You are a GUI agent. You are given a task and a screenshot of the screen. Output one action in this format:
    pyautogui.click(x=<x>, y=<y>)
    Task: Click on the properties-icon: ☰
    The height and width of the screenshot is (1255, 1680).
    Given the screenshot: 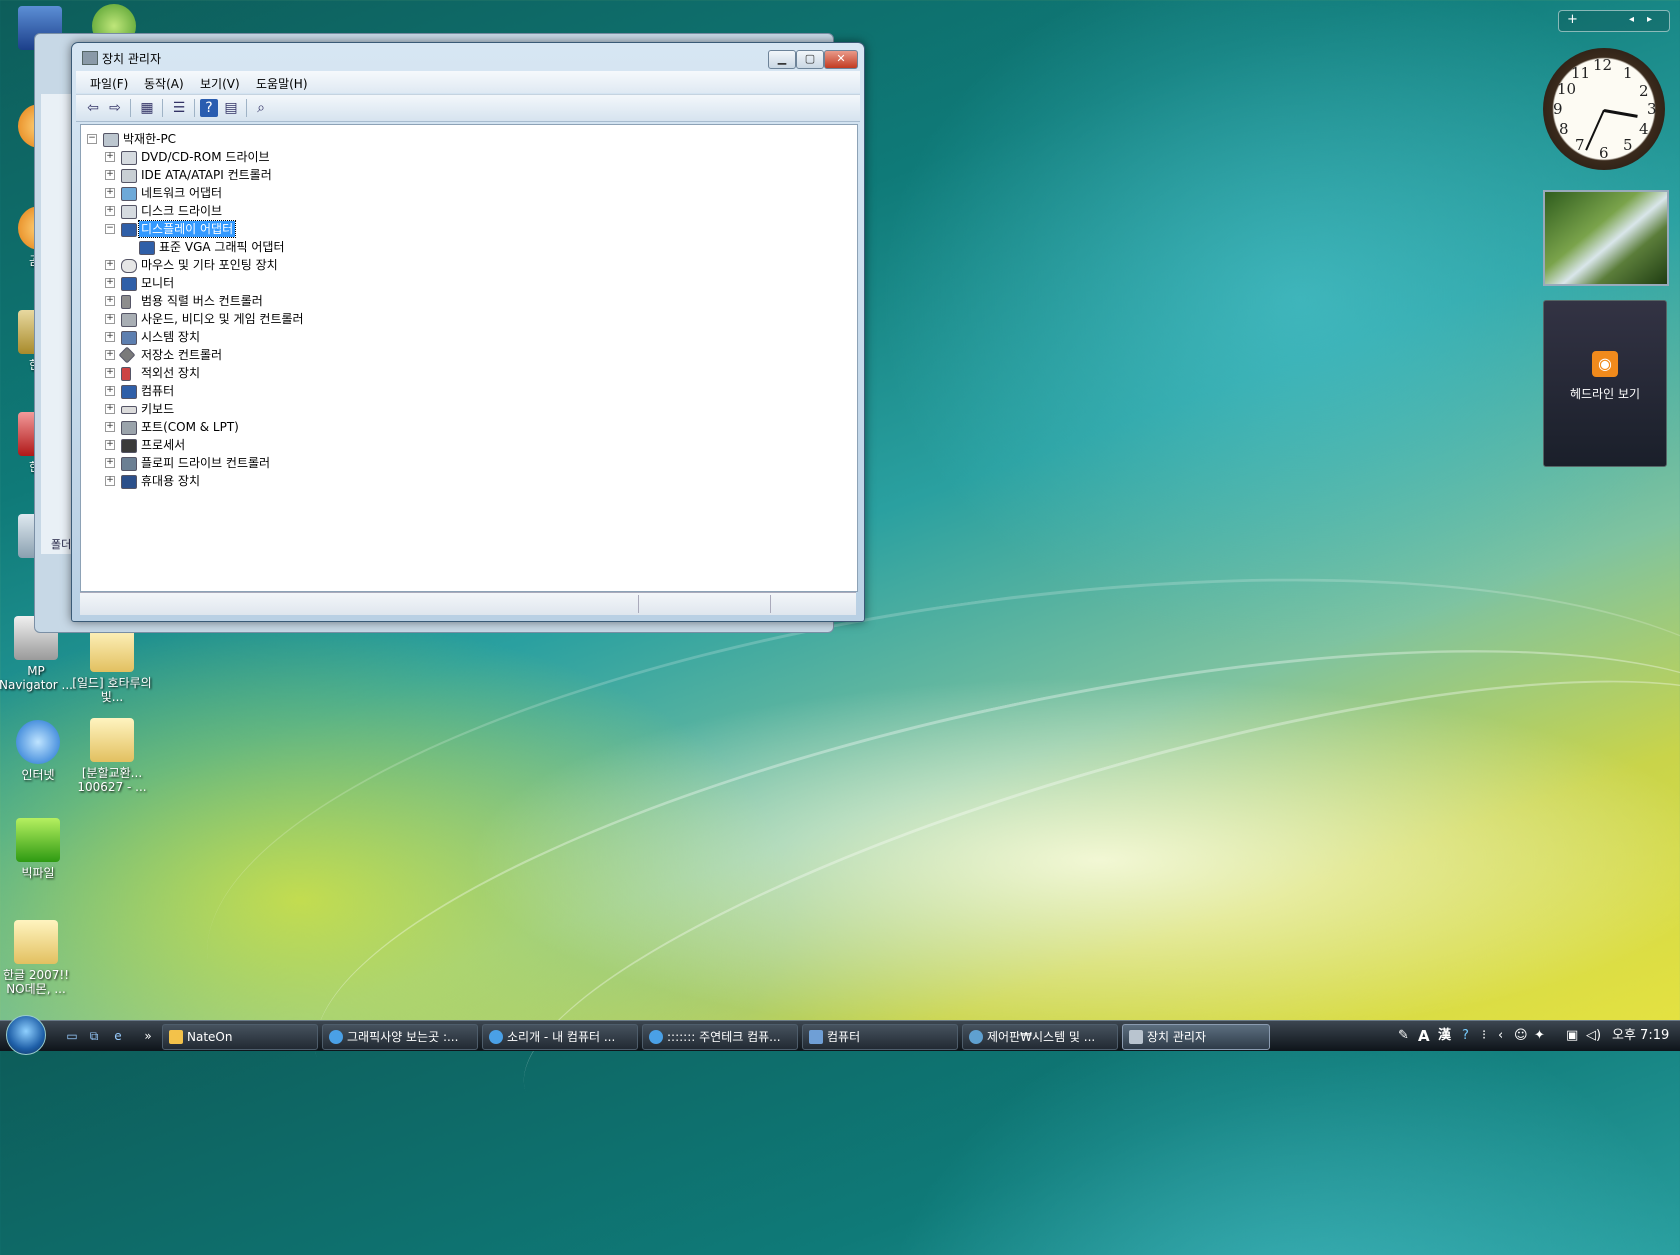 What is the action you would take?
    pyautogui.click(x=179, y=108)
    